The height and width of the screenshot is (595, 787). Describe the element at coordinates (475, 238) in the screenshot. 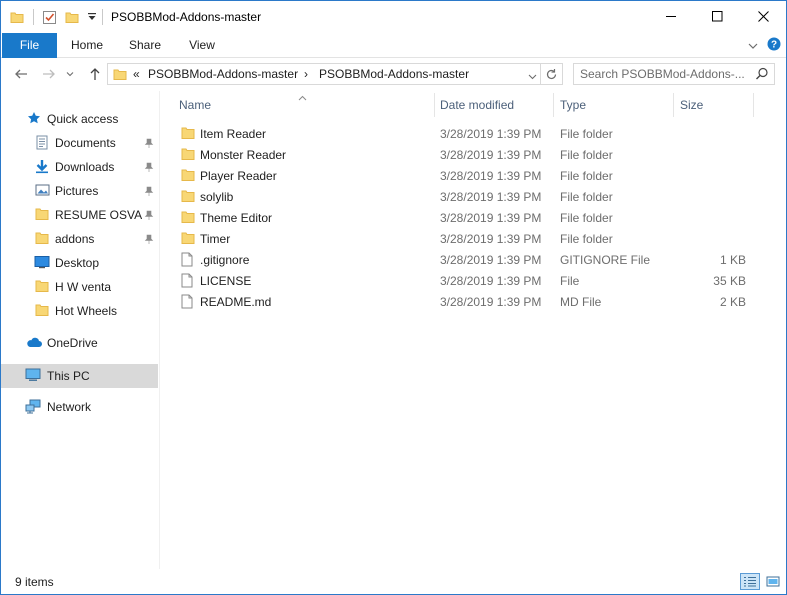

I see `table-row: Timer 3/28/2019 1:39 PM File folder` at that location.